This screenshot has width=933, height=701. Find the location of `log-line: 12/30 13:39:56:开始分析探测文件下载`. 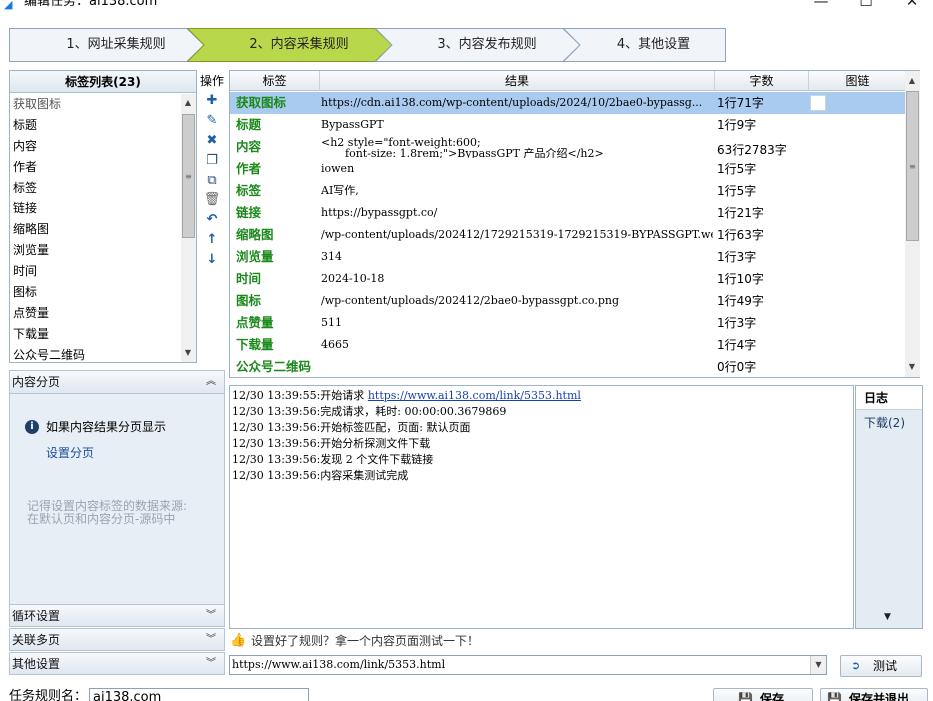

log-line: 12/30 13:39:56:开始分析探测文件下载 is located at coordinates (331, 444).